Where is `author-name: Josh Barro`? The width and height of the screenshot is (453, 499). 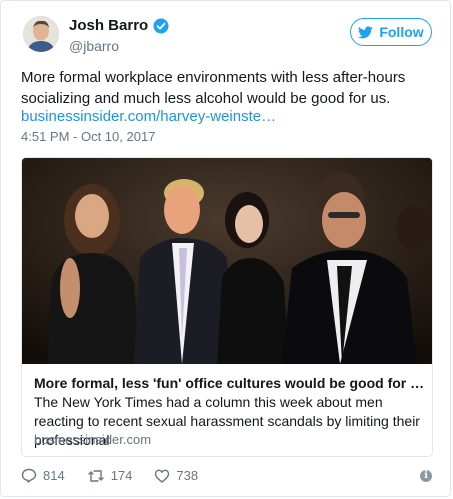
author-name: Josh Barro is located at coordinates (119, 25).